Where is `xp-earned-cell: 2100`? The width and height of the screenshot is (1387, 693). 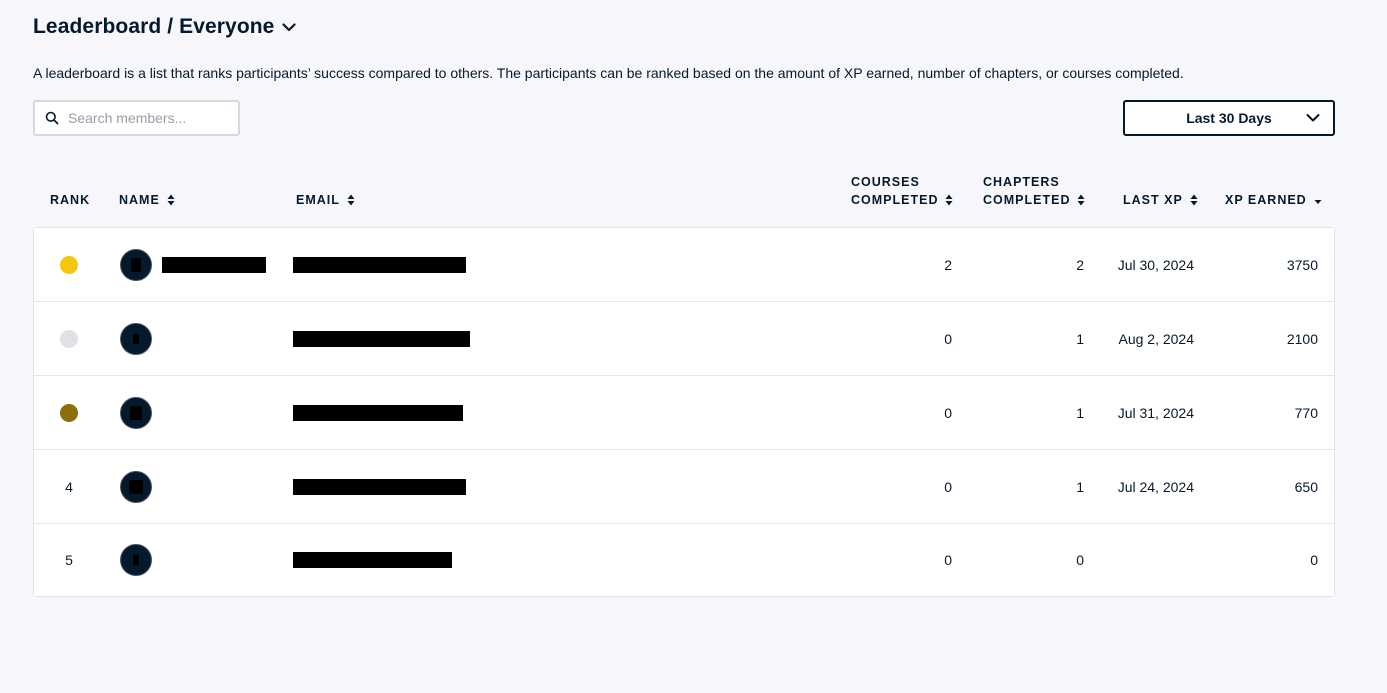 xp-earned-cell: 2100 is located at coordinates (1302, 338).